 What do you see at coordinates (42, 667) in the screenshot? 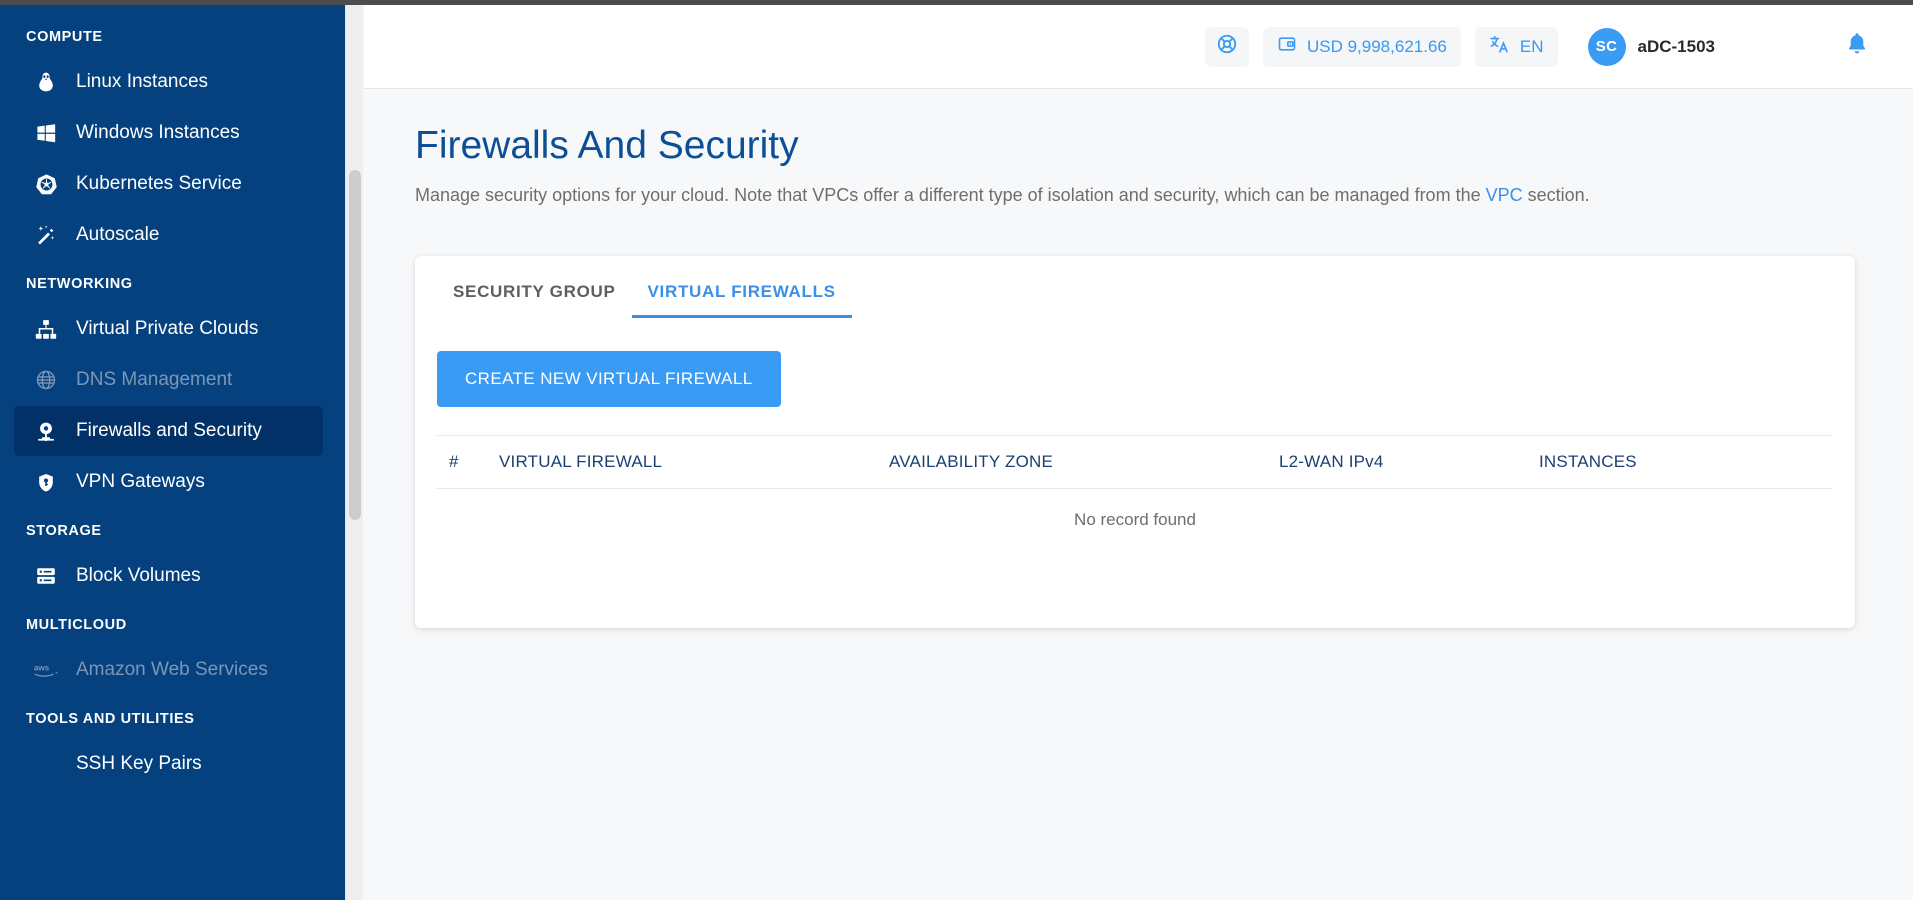
I see `svg-text: aws` at bounding box center [42, 667].